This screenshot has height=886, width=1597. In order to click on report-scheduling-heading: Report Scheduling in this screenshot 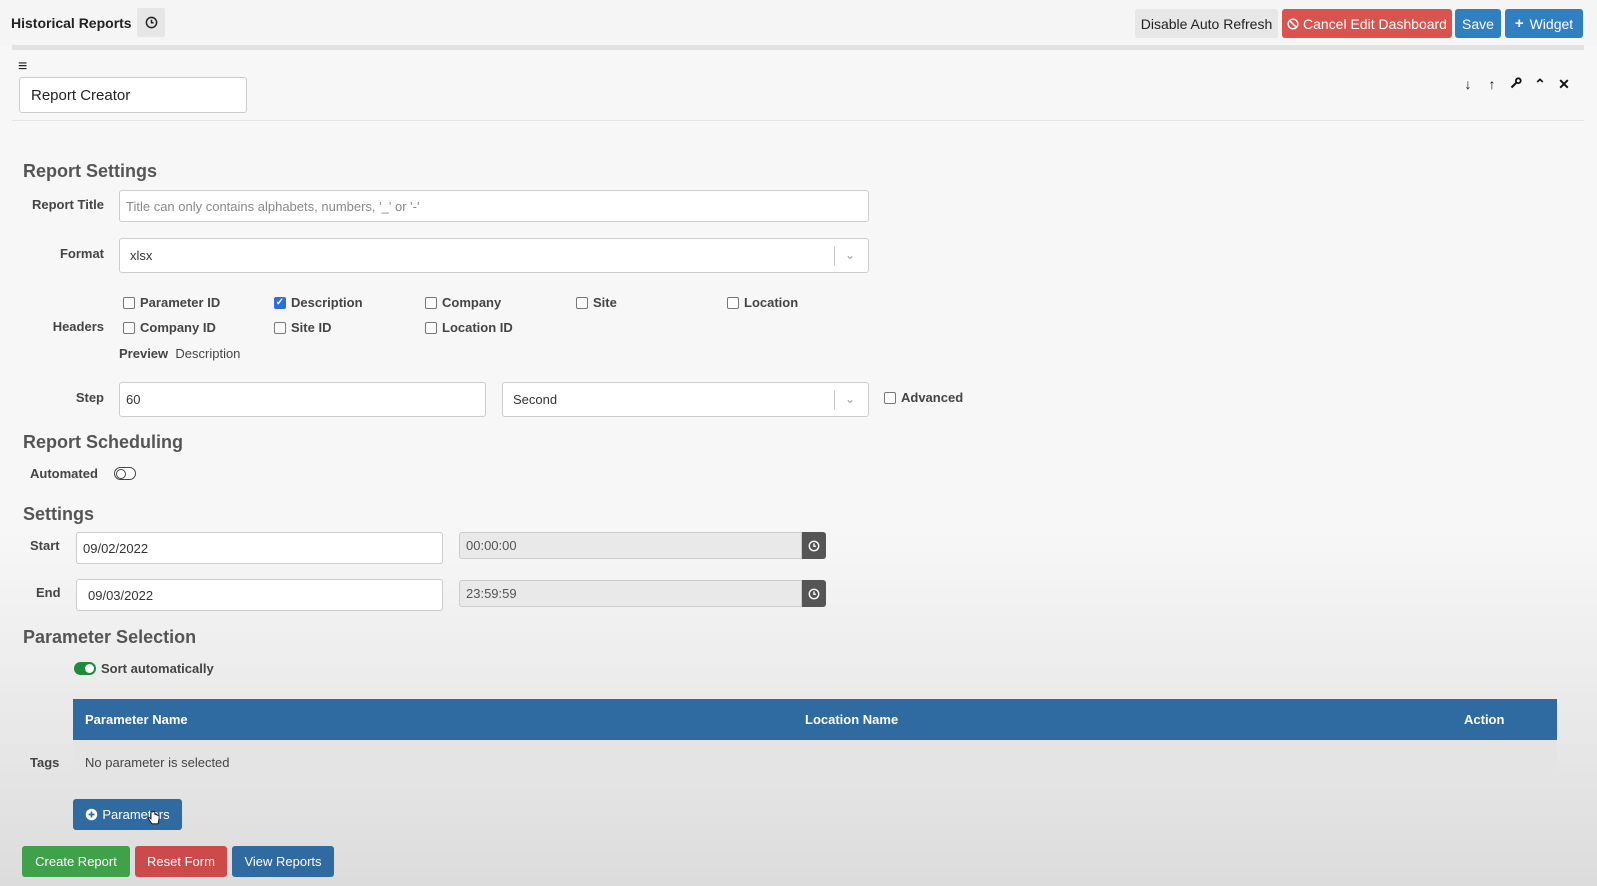, I will do `click(103, 442)`.